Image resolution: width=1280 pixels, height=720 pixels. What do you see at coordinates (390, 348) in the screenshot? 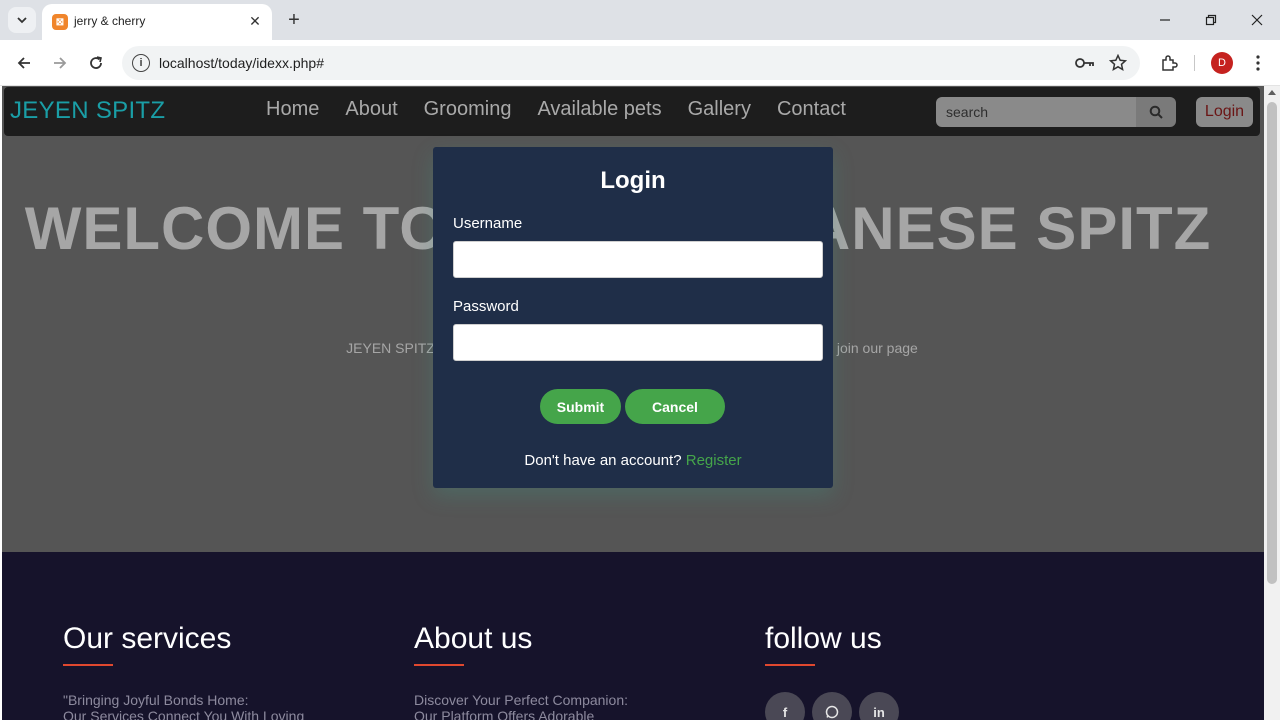
I see `hero-subtitle-left: JEYEN SPITZ` at bounding box center [390, 348].